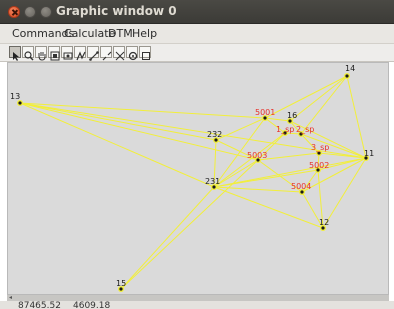 This screenshot has height=309, width=394. I want to click on point-label: 15, so click(121, 283).